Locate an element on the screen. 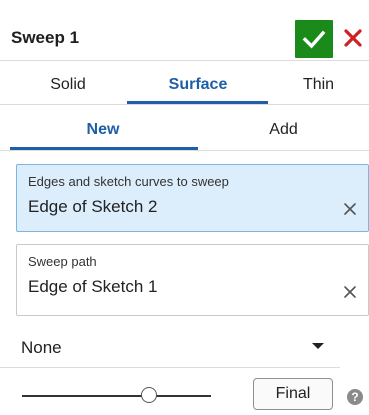  operation-tabs-divider is located at coordinates (184, 150).